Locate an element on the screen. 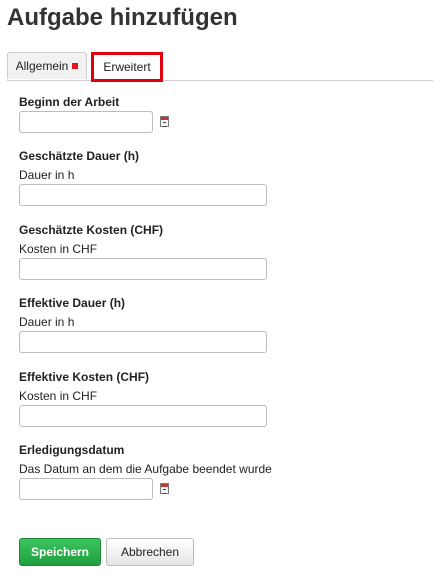 The width and height of the screenshot is (434, 577). effektive-kosten-label: Effektive Kosten (CHF) is located at coordinates (84, 377).